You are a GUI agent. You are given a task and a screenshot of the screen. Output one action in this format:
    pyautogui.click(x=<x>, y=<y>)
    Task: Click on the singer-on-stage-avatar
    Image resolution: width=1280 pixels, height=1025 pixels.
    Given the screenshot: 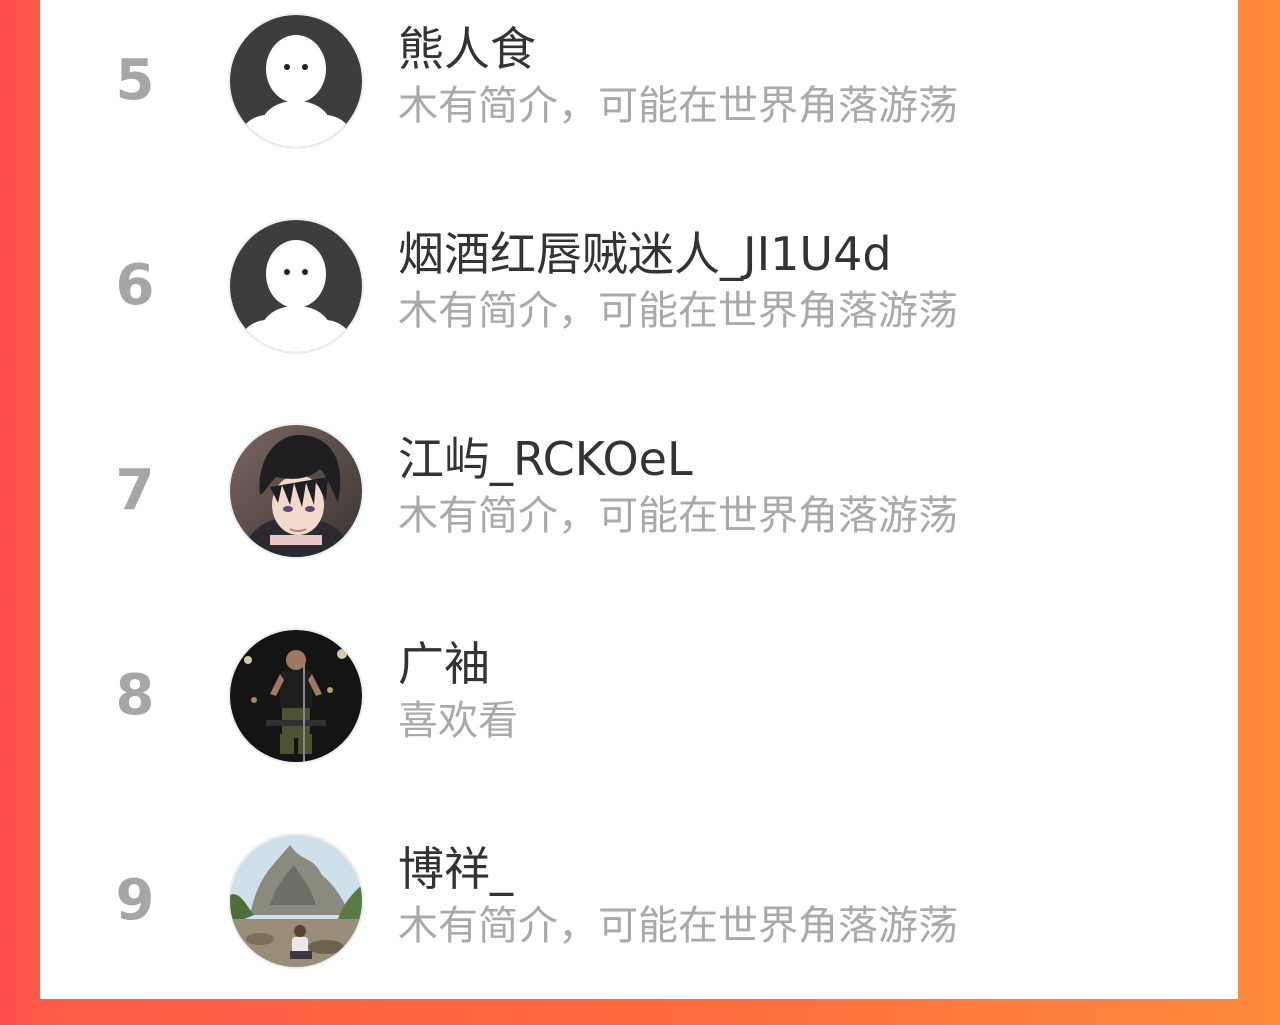 What is the action you would take?
    pyautogui.click(x=296, y=696)
    